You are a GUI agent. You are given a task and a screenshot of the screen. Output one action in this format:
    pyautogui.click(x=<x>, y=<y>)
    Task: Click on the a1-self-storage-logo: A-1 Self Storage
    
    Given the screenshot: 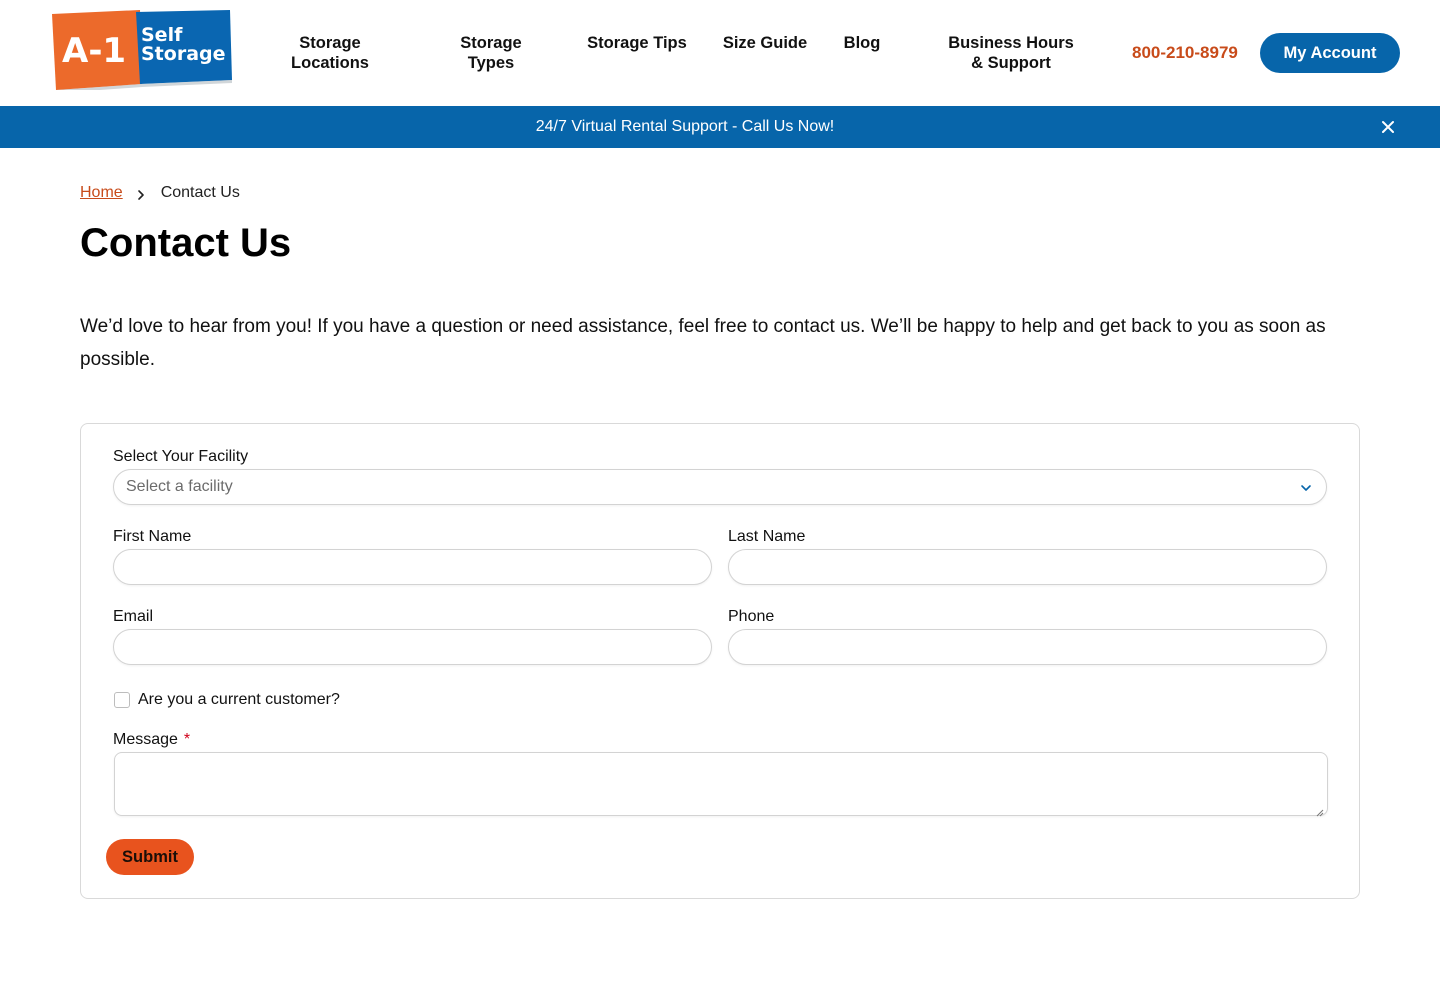 What is the action you would take?
    pyautogui.click(x=143, y=50)
    